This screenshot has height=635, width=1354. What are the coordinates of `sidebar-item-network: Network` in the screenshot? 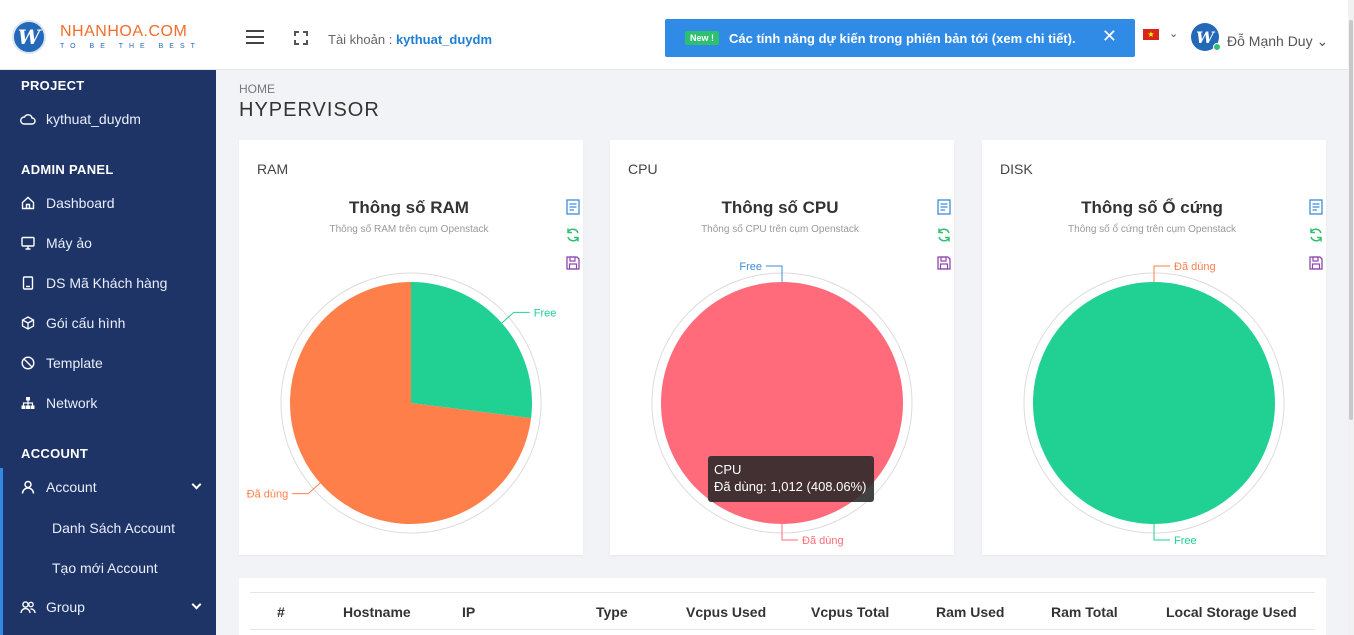 It's located at (108, 403).